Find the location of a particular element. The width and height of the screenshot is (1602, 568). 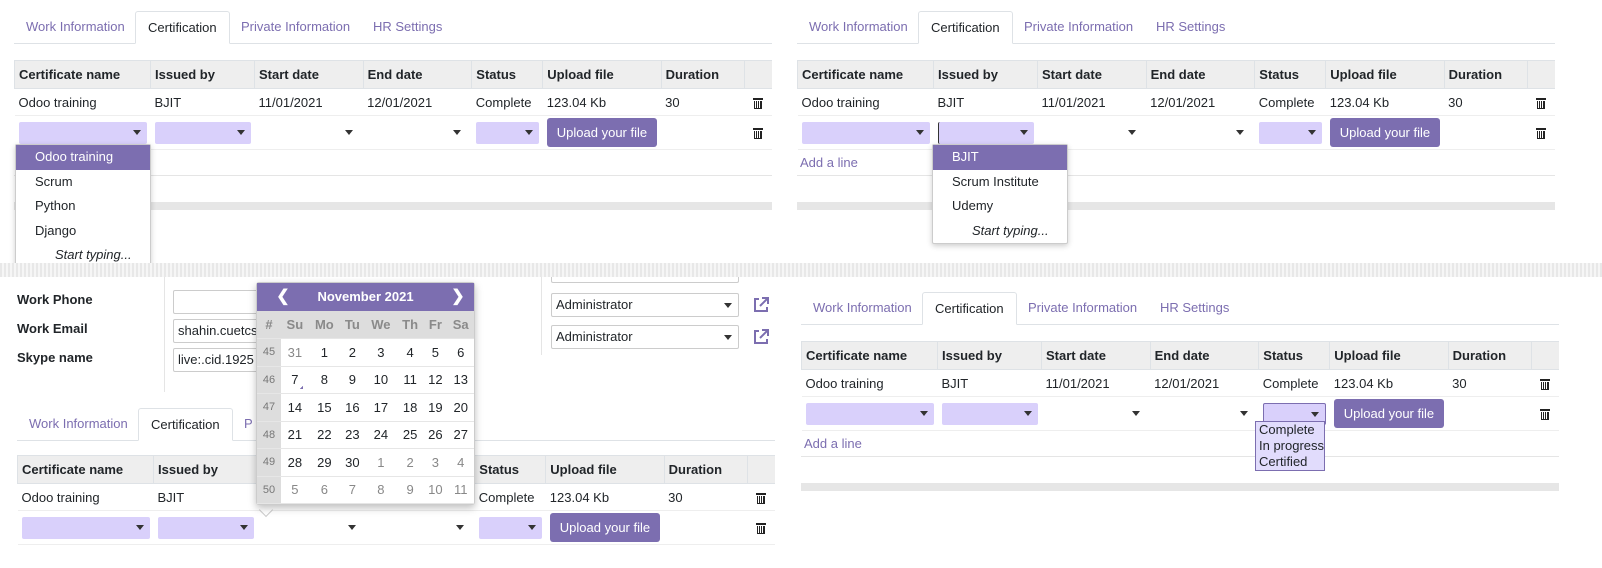

calendar-day: 1 is located at coordinates (380, 462).